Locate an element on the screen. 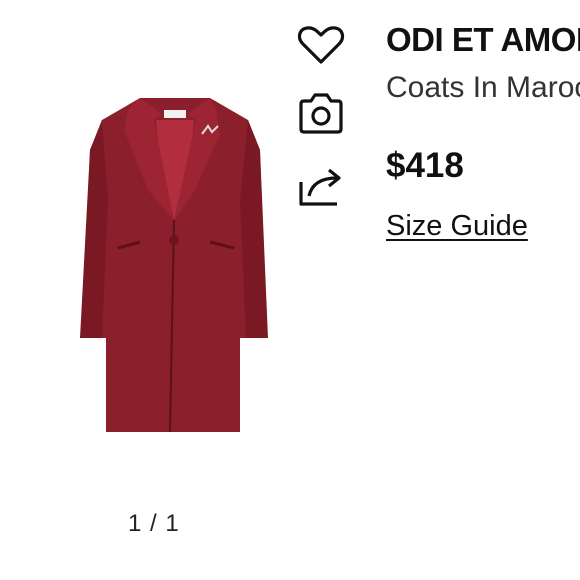 The width and height of the screenshot is (580, 580). favorite-button is located at coordinates (321, 45).